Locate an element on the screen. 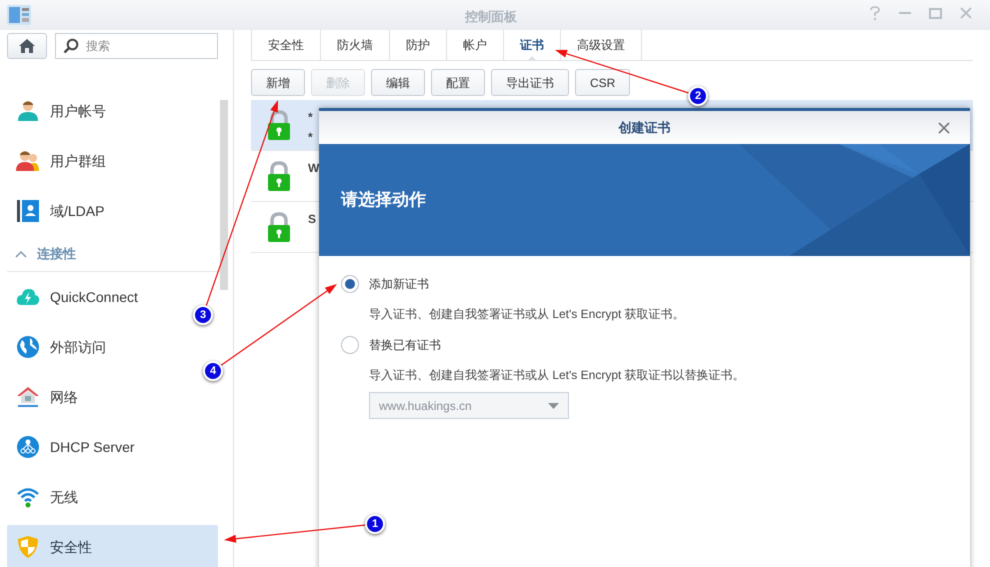 The width and height of the screenshot is (990, 567). toolbar-button: 配置 is located at coordinates (458, 82).